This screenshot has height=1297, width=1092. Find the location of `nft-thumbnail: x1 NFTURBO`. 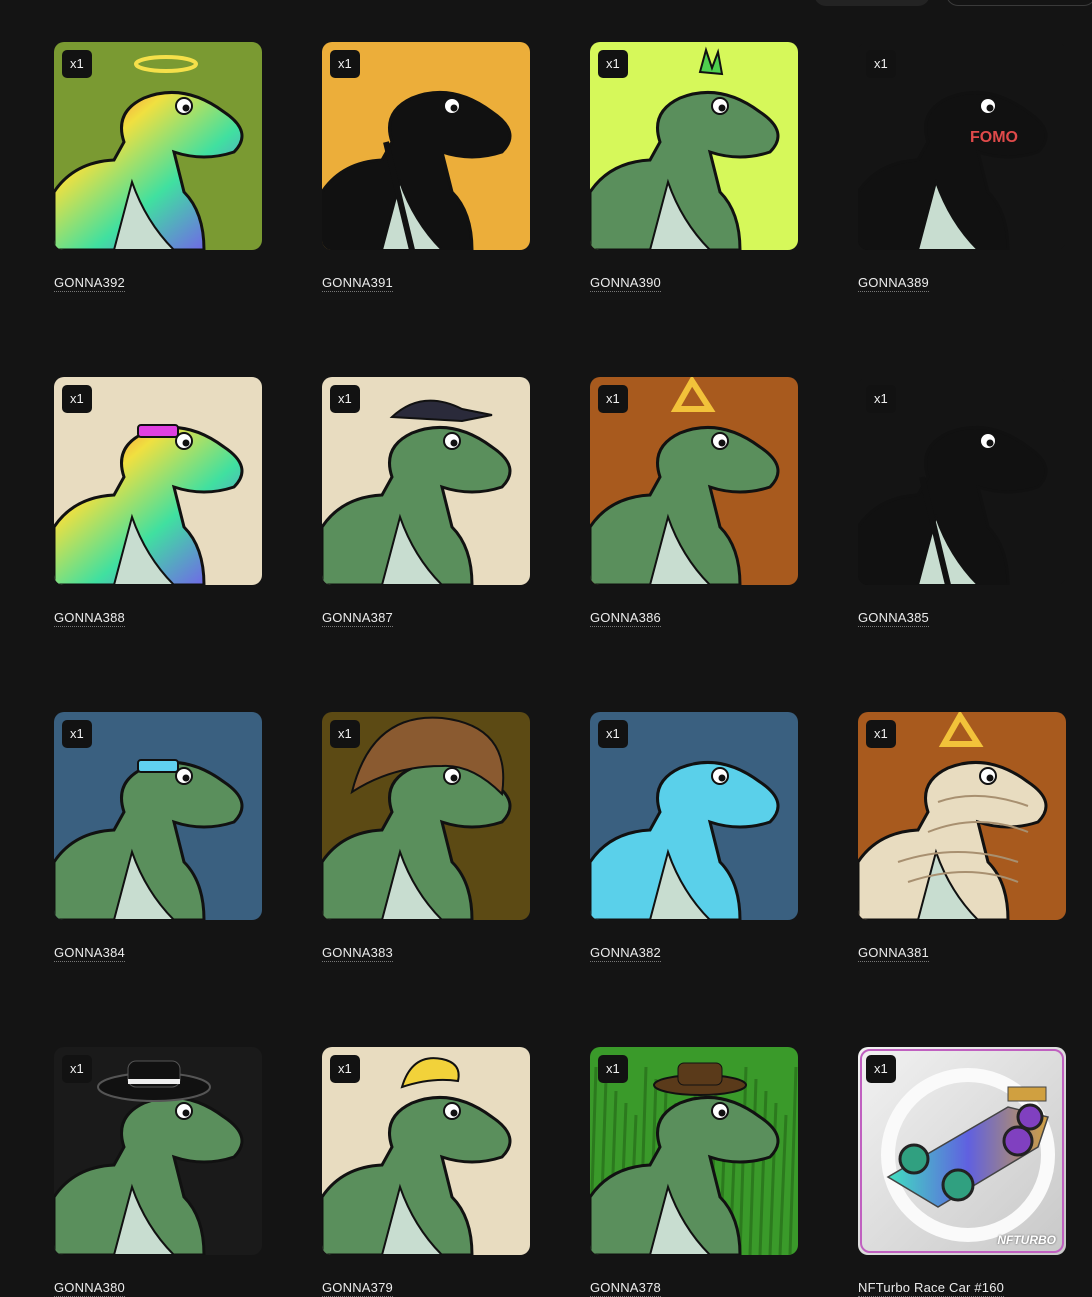

nft-thumbnail: x1 NFTURBO is located at coordinates (962, 1151).